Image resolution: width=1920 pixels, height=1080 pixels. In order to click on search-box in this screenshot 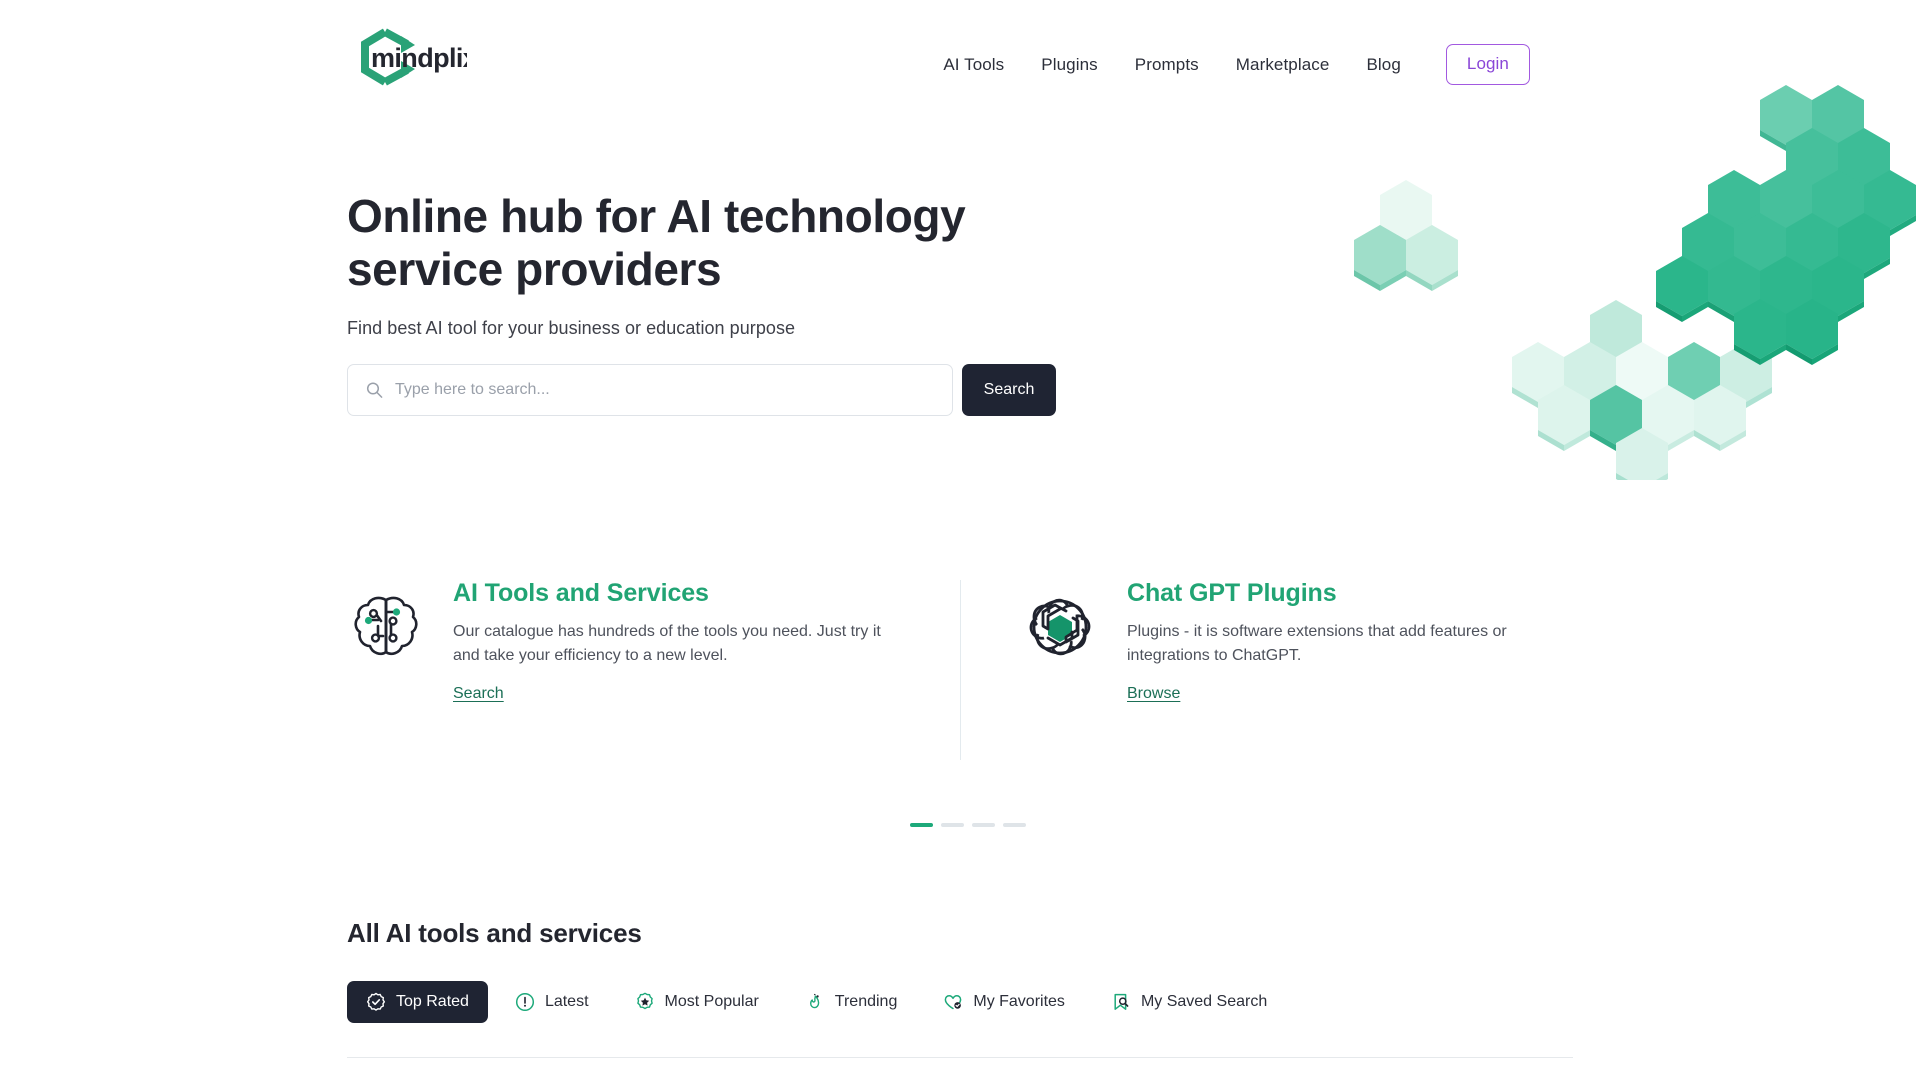, I will do `click(650, 389)`.